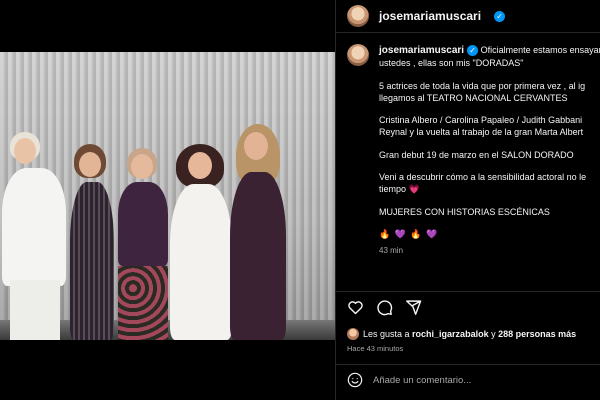 This screenshot has width=600, height=400. I want to click on caption-lead: Oficialmente estamos ensayan, so click(540, 50).